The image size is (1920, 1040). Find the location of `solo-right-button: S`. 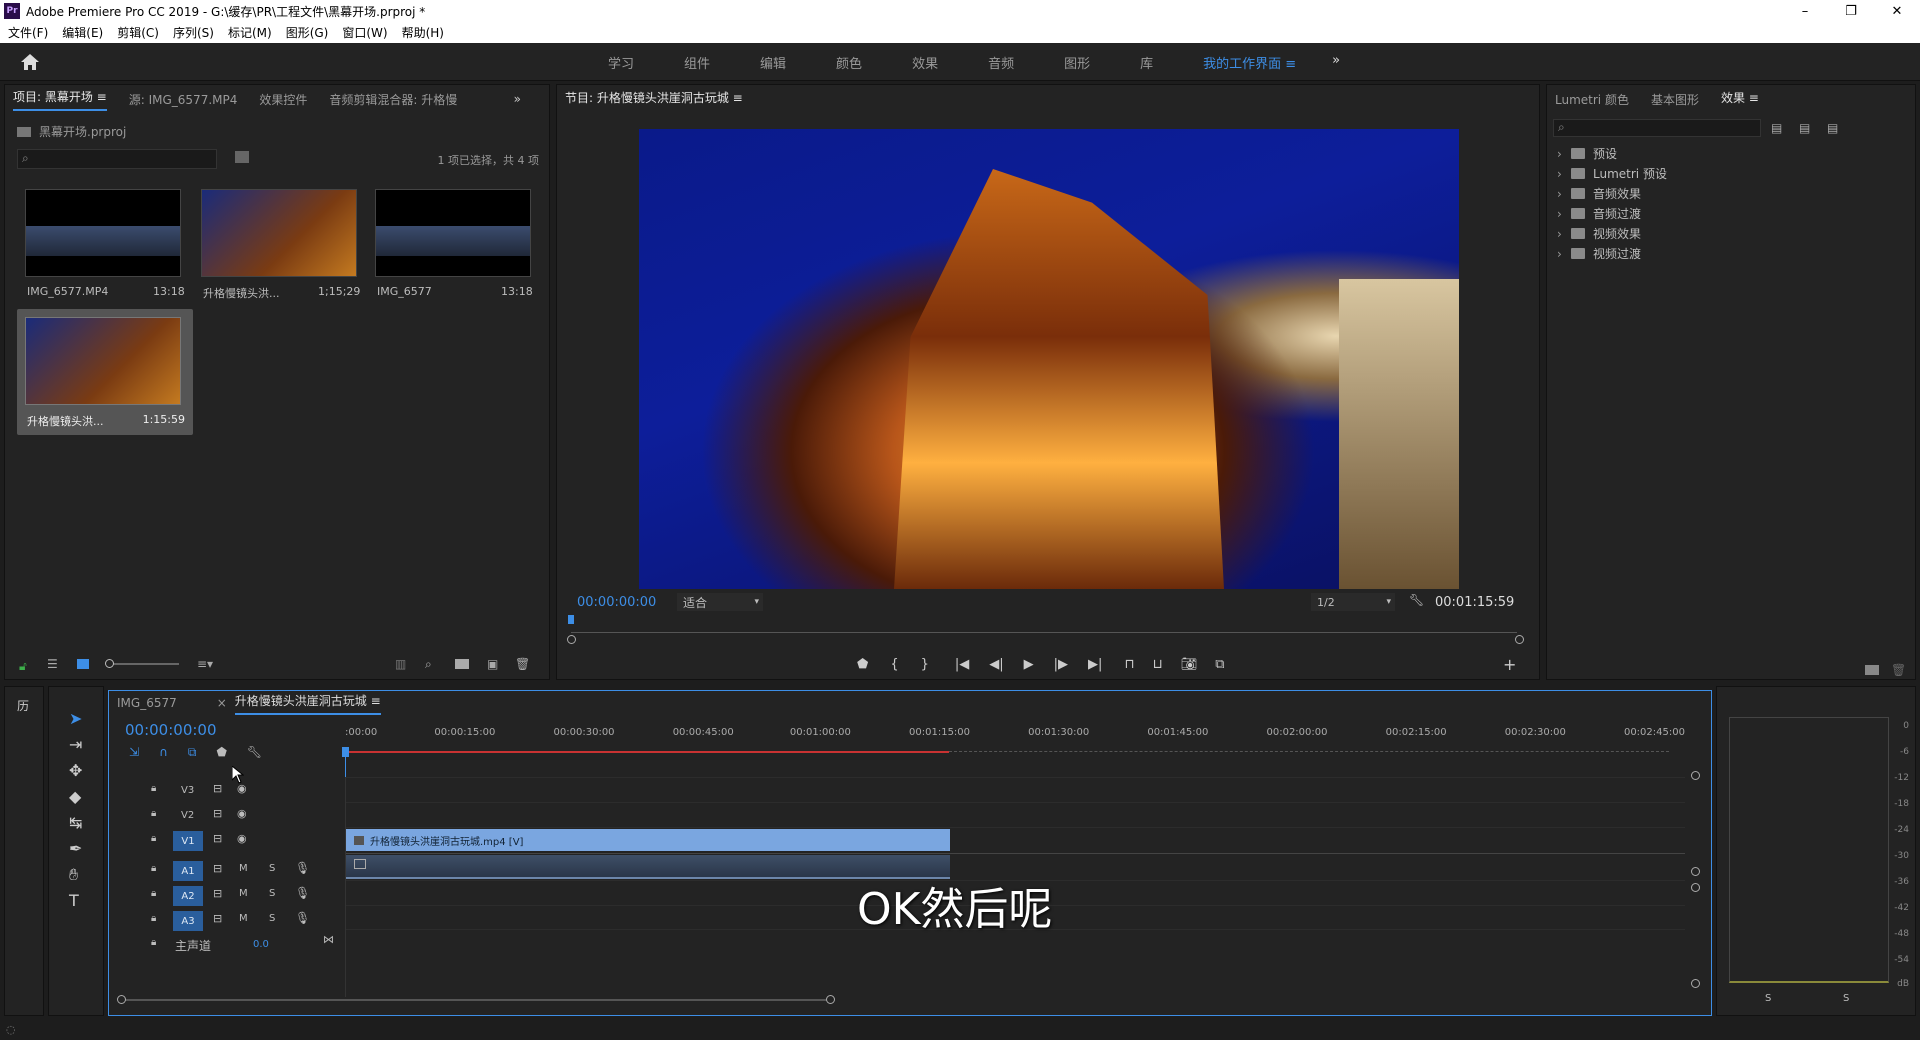

solo-right-button: S is located at coordinates (1846, 998).